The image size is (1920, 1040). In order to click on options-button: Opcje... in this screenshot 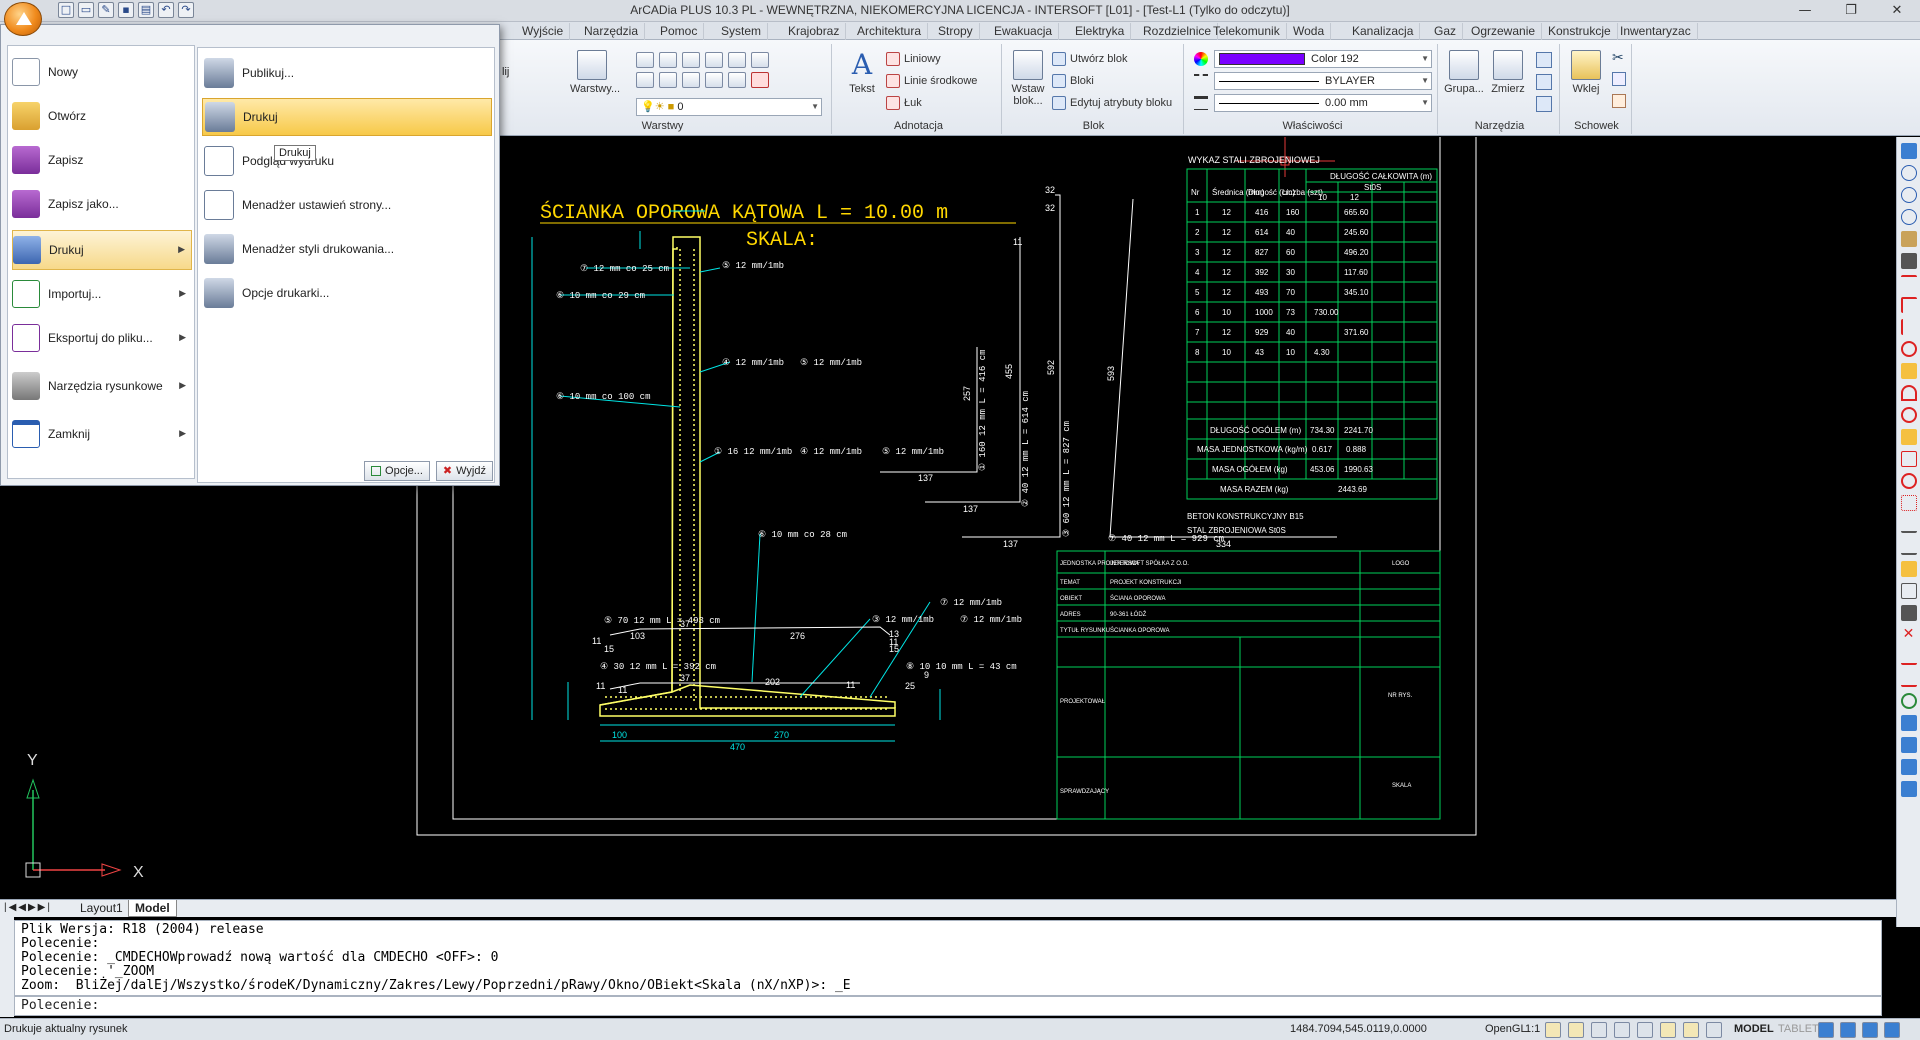, I will do `click(397, 471)`.